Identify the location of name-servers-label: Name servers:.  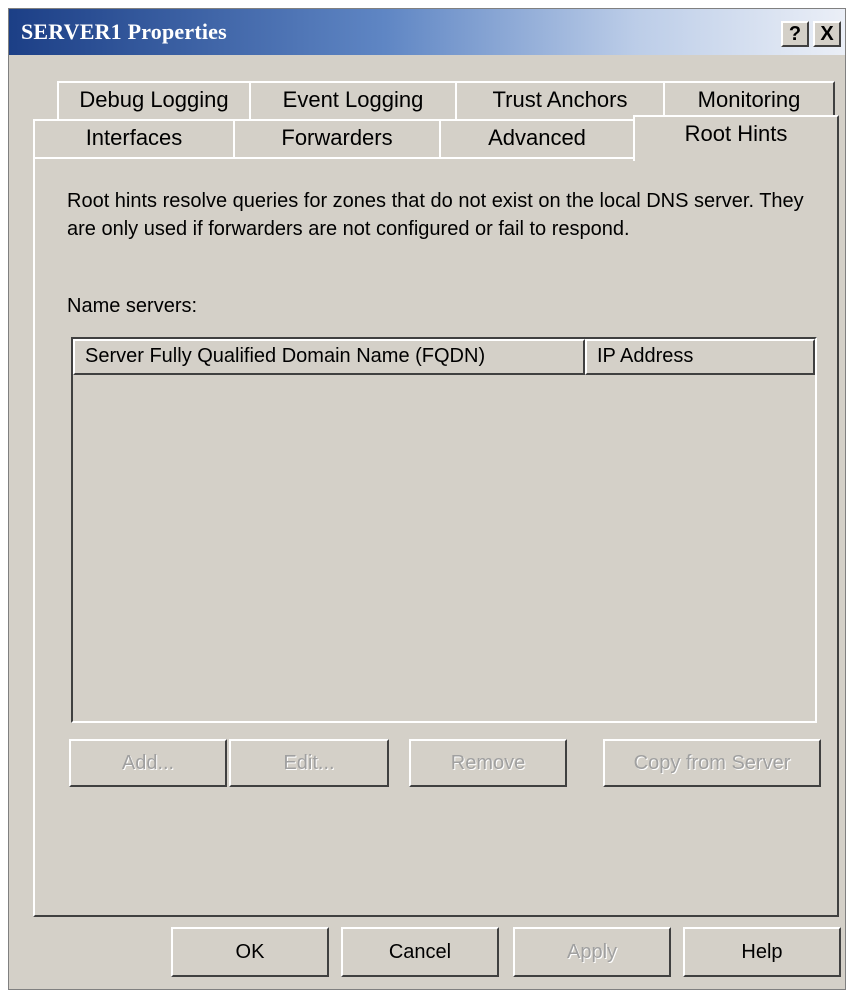
(132, 306).